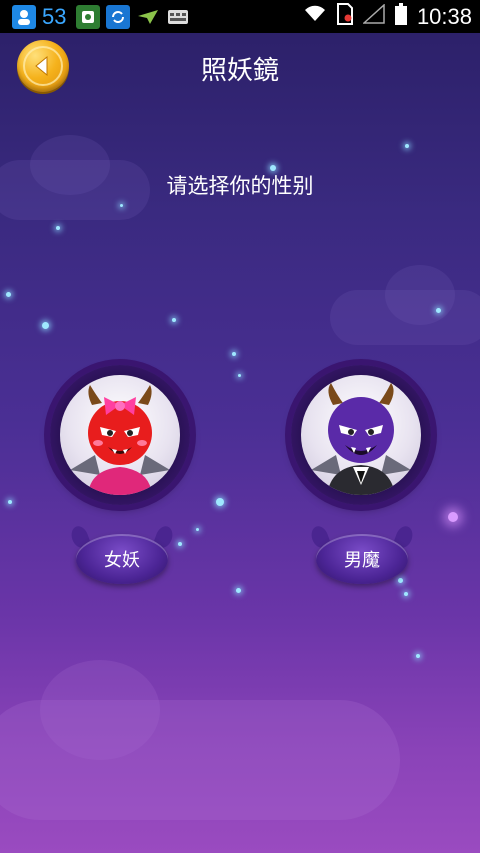 The width and height of the screenshot is (480, 853). I want to click on keyboard-icon, so click(178, 17).